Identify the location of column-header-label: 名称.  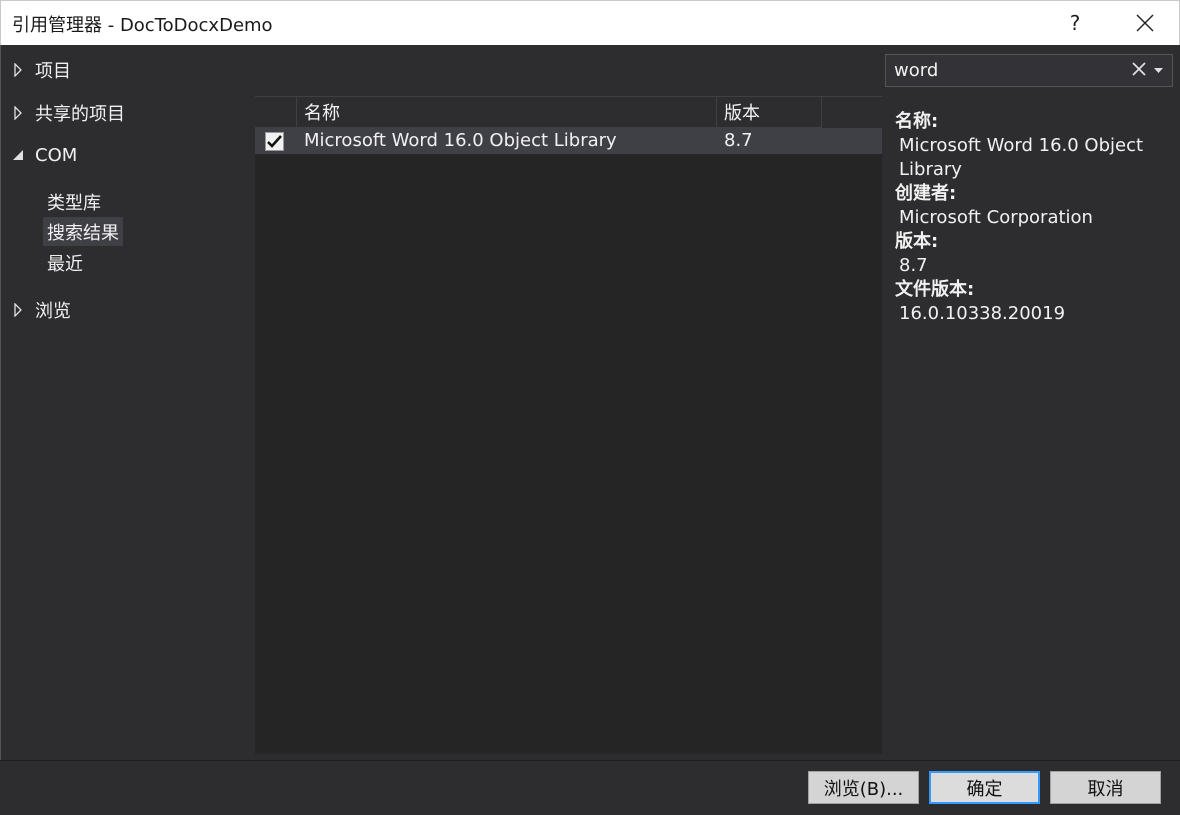
(322, 113).